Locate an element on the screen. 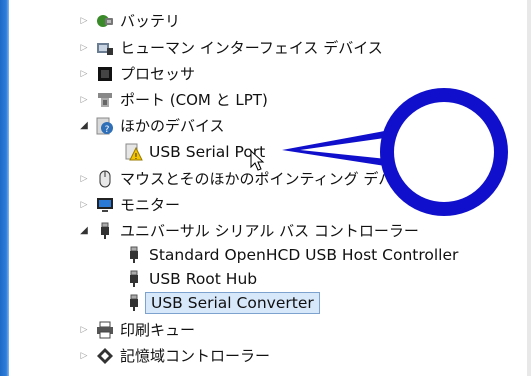 This screenshot has width=531, height=376. warning-device-icon: ! is located at coordinates (134, 152).